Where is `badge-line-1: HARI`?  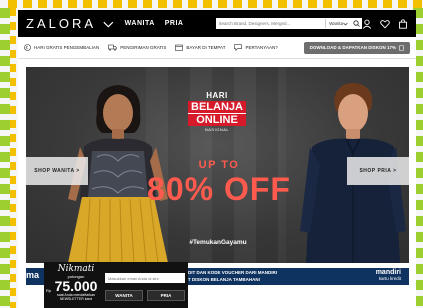
badge-line-1: HARI is located at coordinates (217, 95).